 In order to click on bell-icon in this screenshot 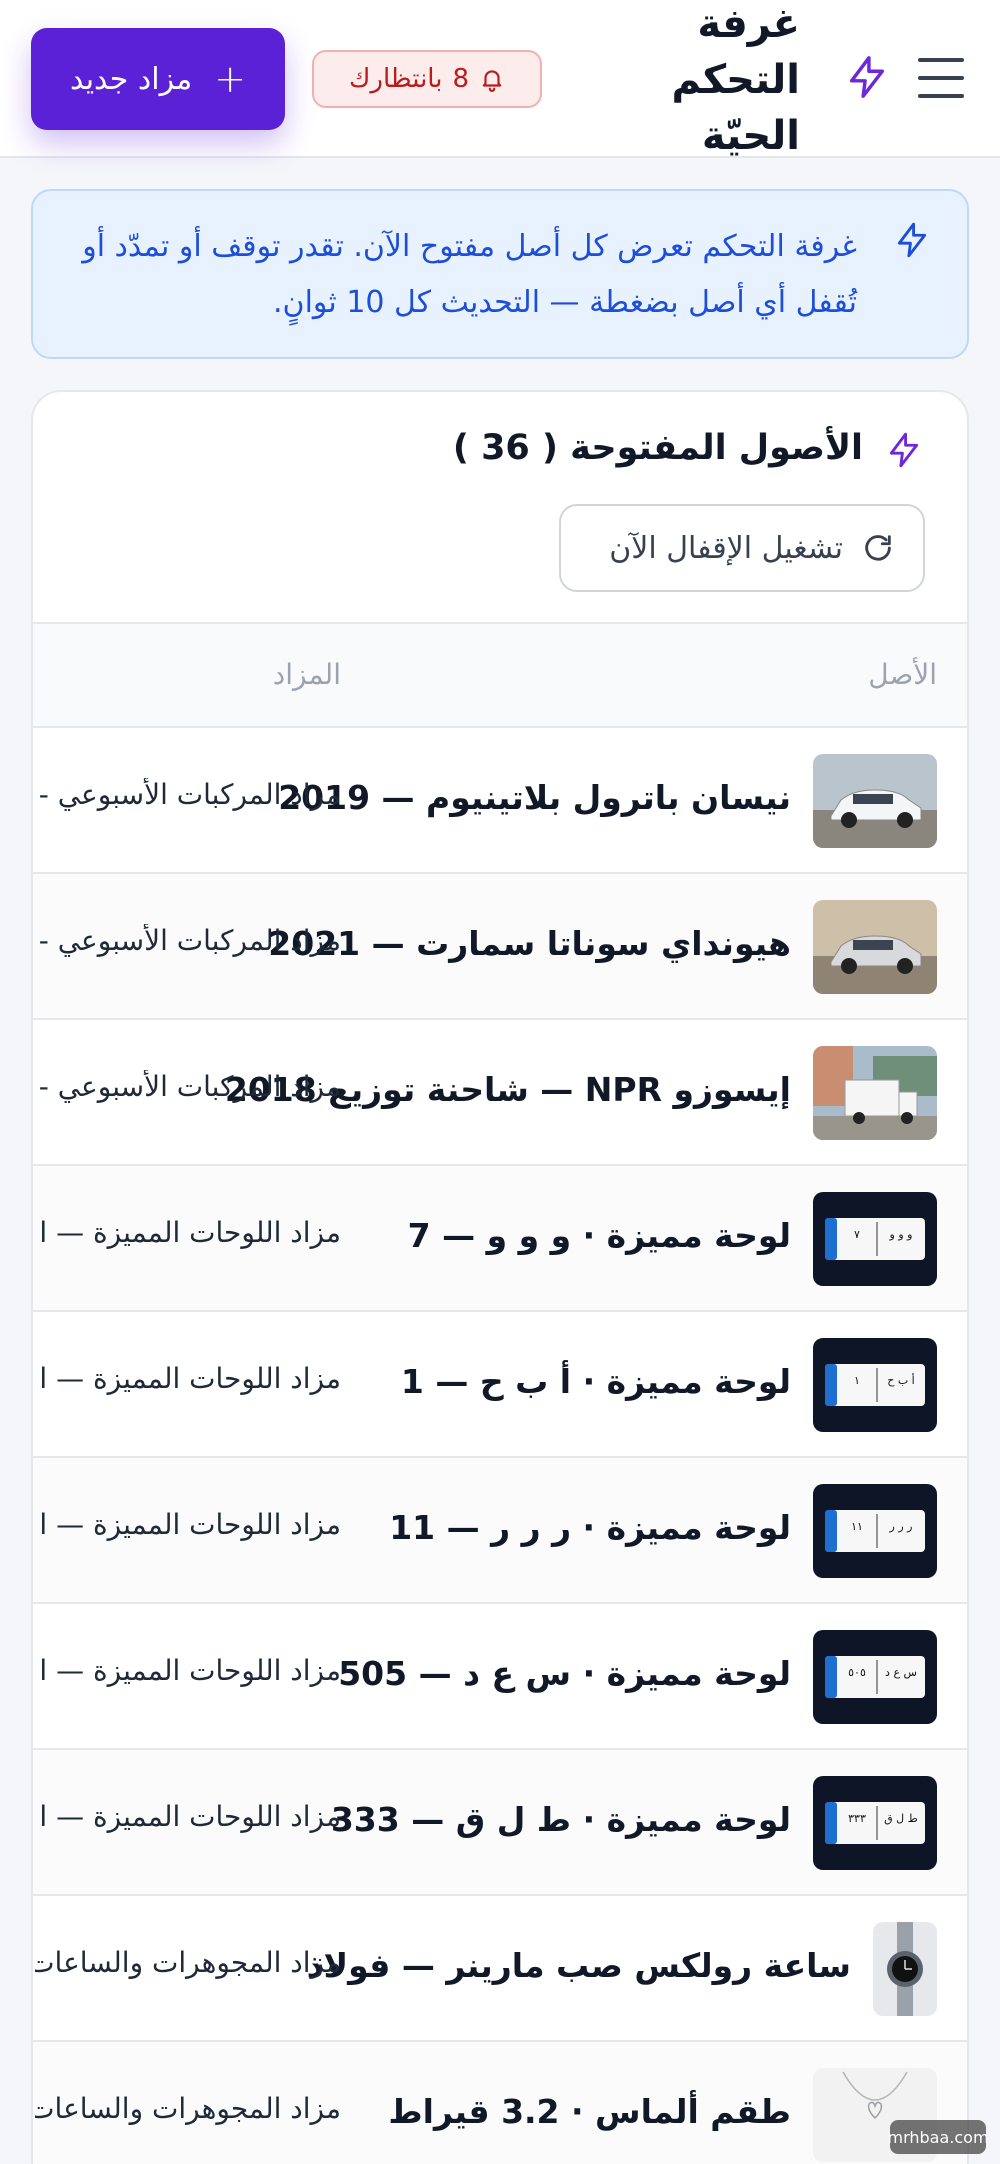, I will do `click(492, 81)`.